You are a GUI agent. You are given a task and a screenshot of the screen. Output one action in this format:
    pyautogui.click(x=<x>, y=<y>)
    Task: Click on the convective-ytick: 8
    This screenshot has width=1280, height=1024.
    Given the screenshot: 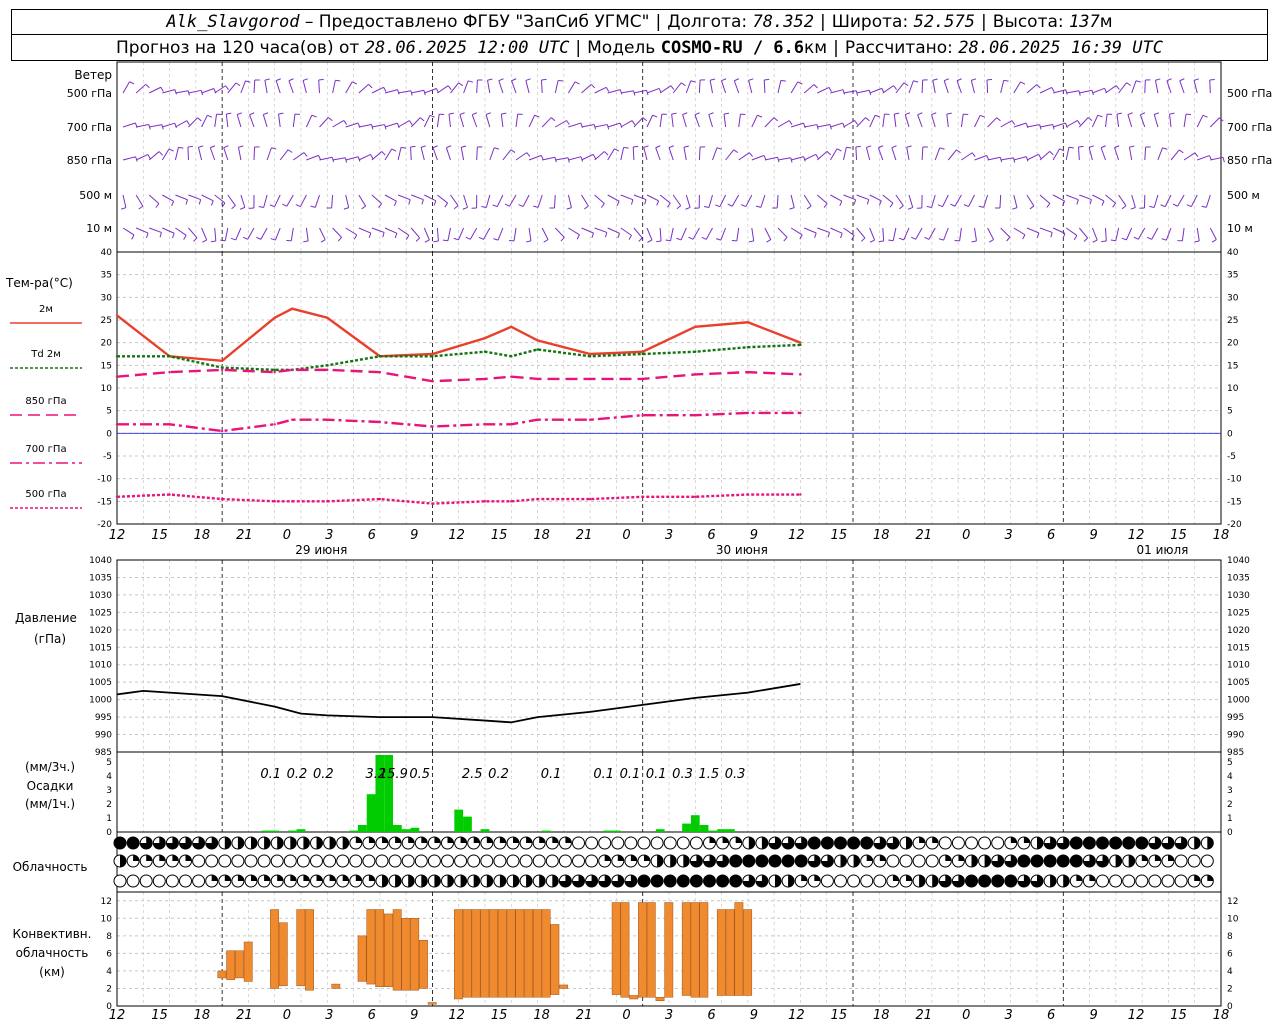 What is the action you would take?
    pyautogui.click(x=109, y=937)
    